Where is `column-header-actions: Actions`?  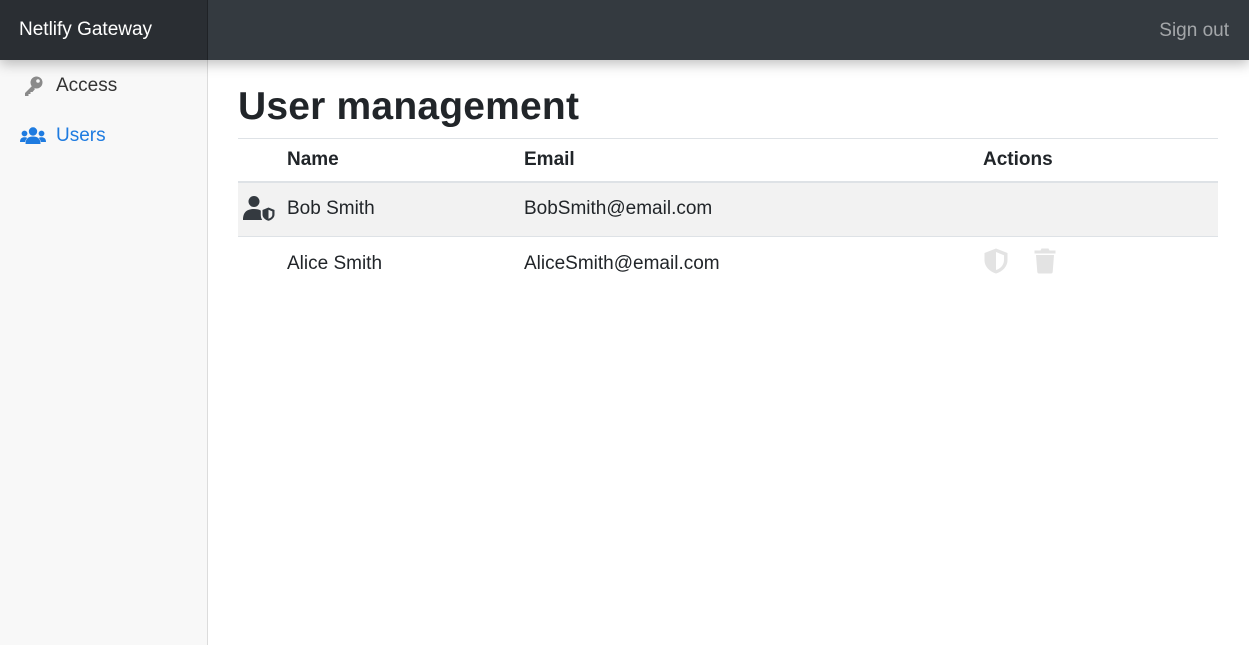
column-header-actions: Actions is located at coordinates (1100, 160).